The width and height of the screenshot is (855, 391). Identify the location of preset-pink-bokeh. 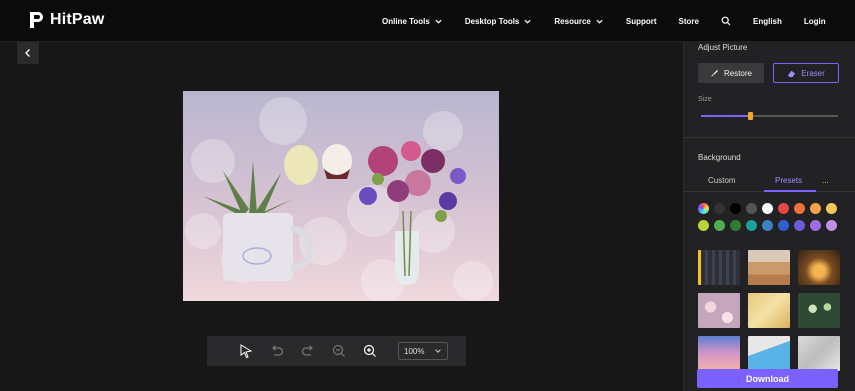
(719, 310).